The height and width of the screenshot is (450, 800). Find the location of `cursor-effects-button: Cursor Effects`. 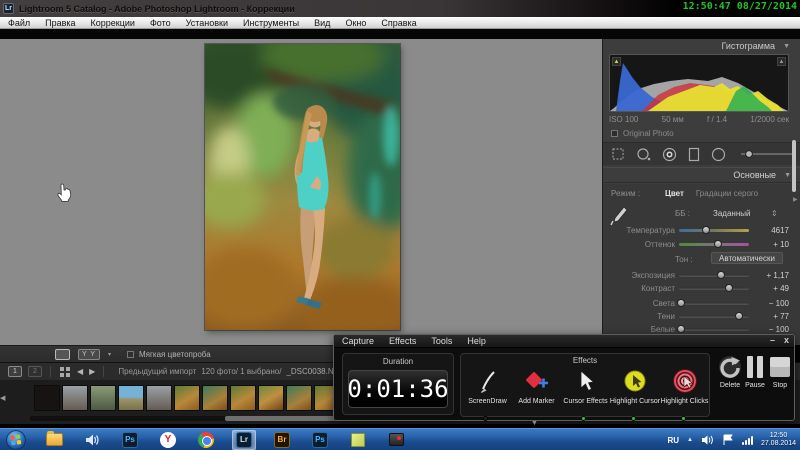

cursor-effects-button: Cursor Effects is located at coordinates (585, 386).